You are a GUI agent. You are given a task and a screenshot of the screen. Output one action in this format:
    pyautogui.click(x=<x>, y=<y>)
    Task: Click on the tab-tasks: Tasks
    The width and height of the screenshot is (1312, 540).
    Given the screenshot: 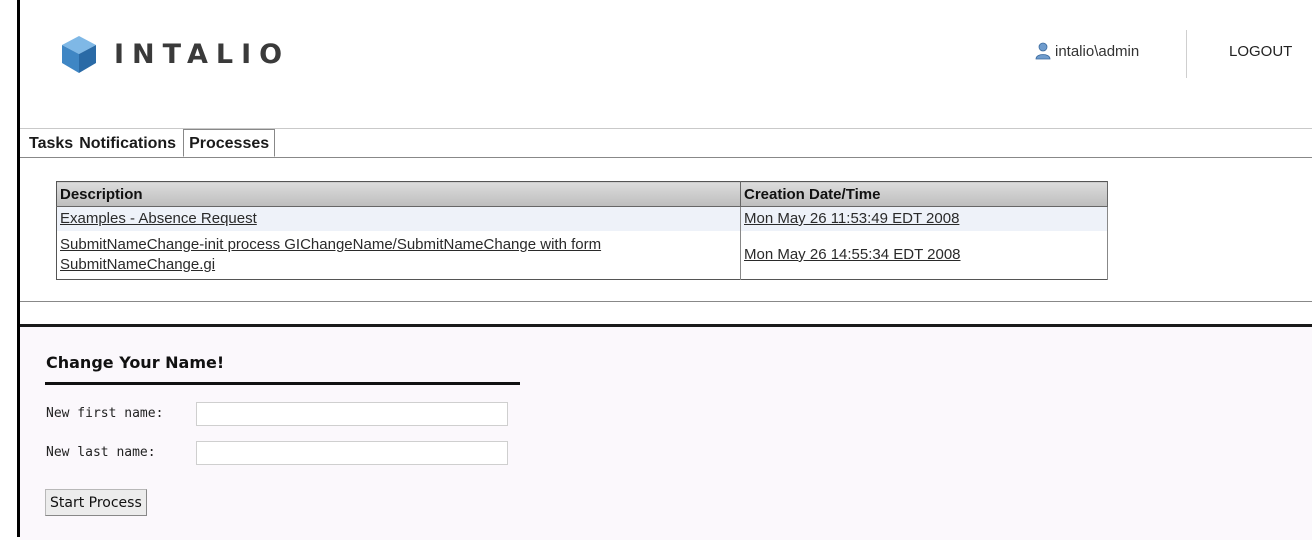 What is the action you would take?
    pyautogui.click(x=52, y=143)
    